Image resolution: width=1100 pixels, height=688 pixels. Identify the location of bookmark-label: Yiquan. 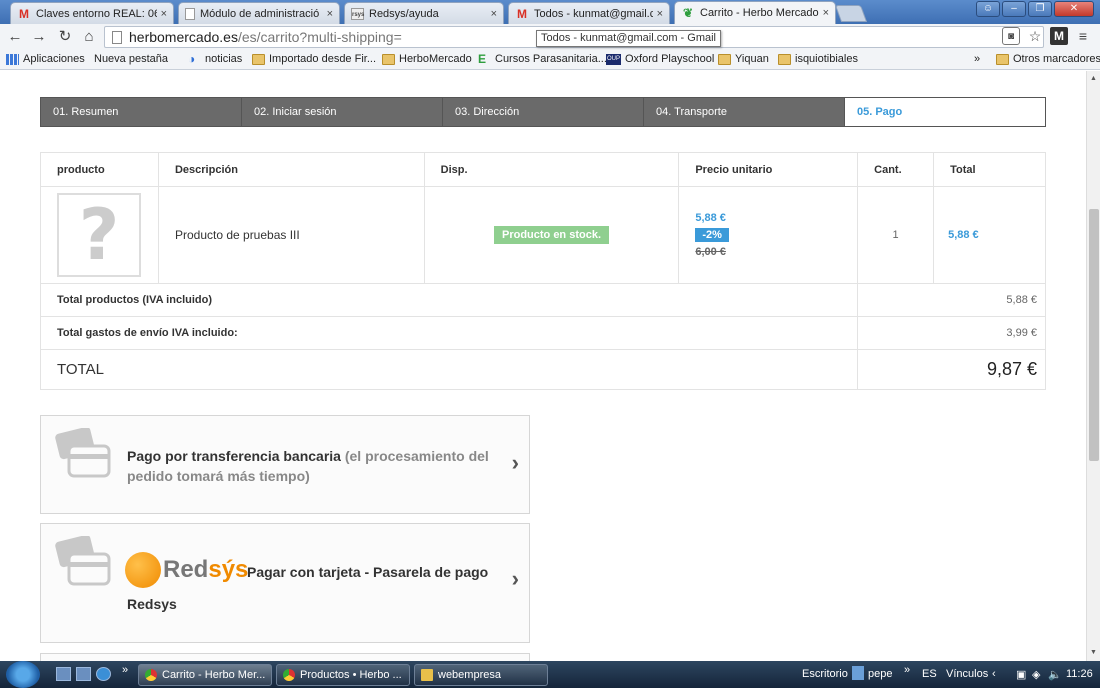
(752, 59).